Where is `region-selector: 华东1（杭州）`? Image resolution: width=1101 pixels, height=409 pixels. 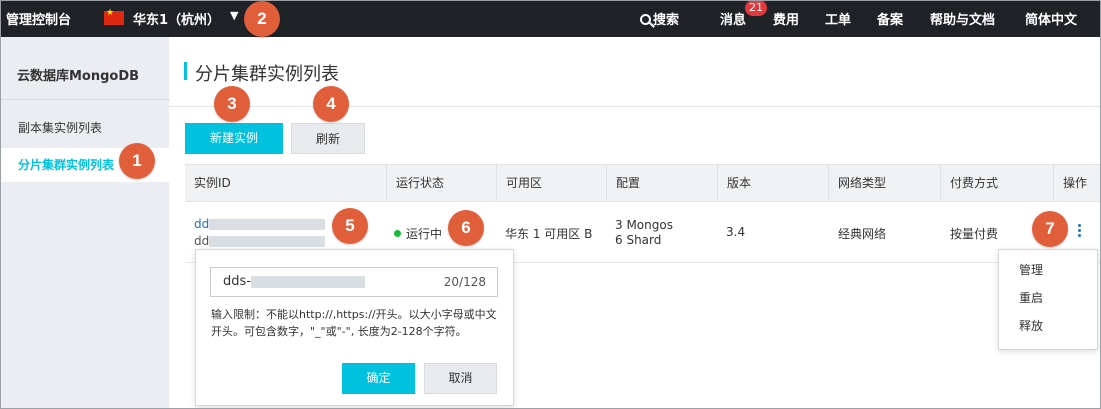
region-selector: 华东1（杭州） is located at coordinates (176, 18).